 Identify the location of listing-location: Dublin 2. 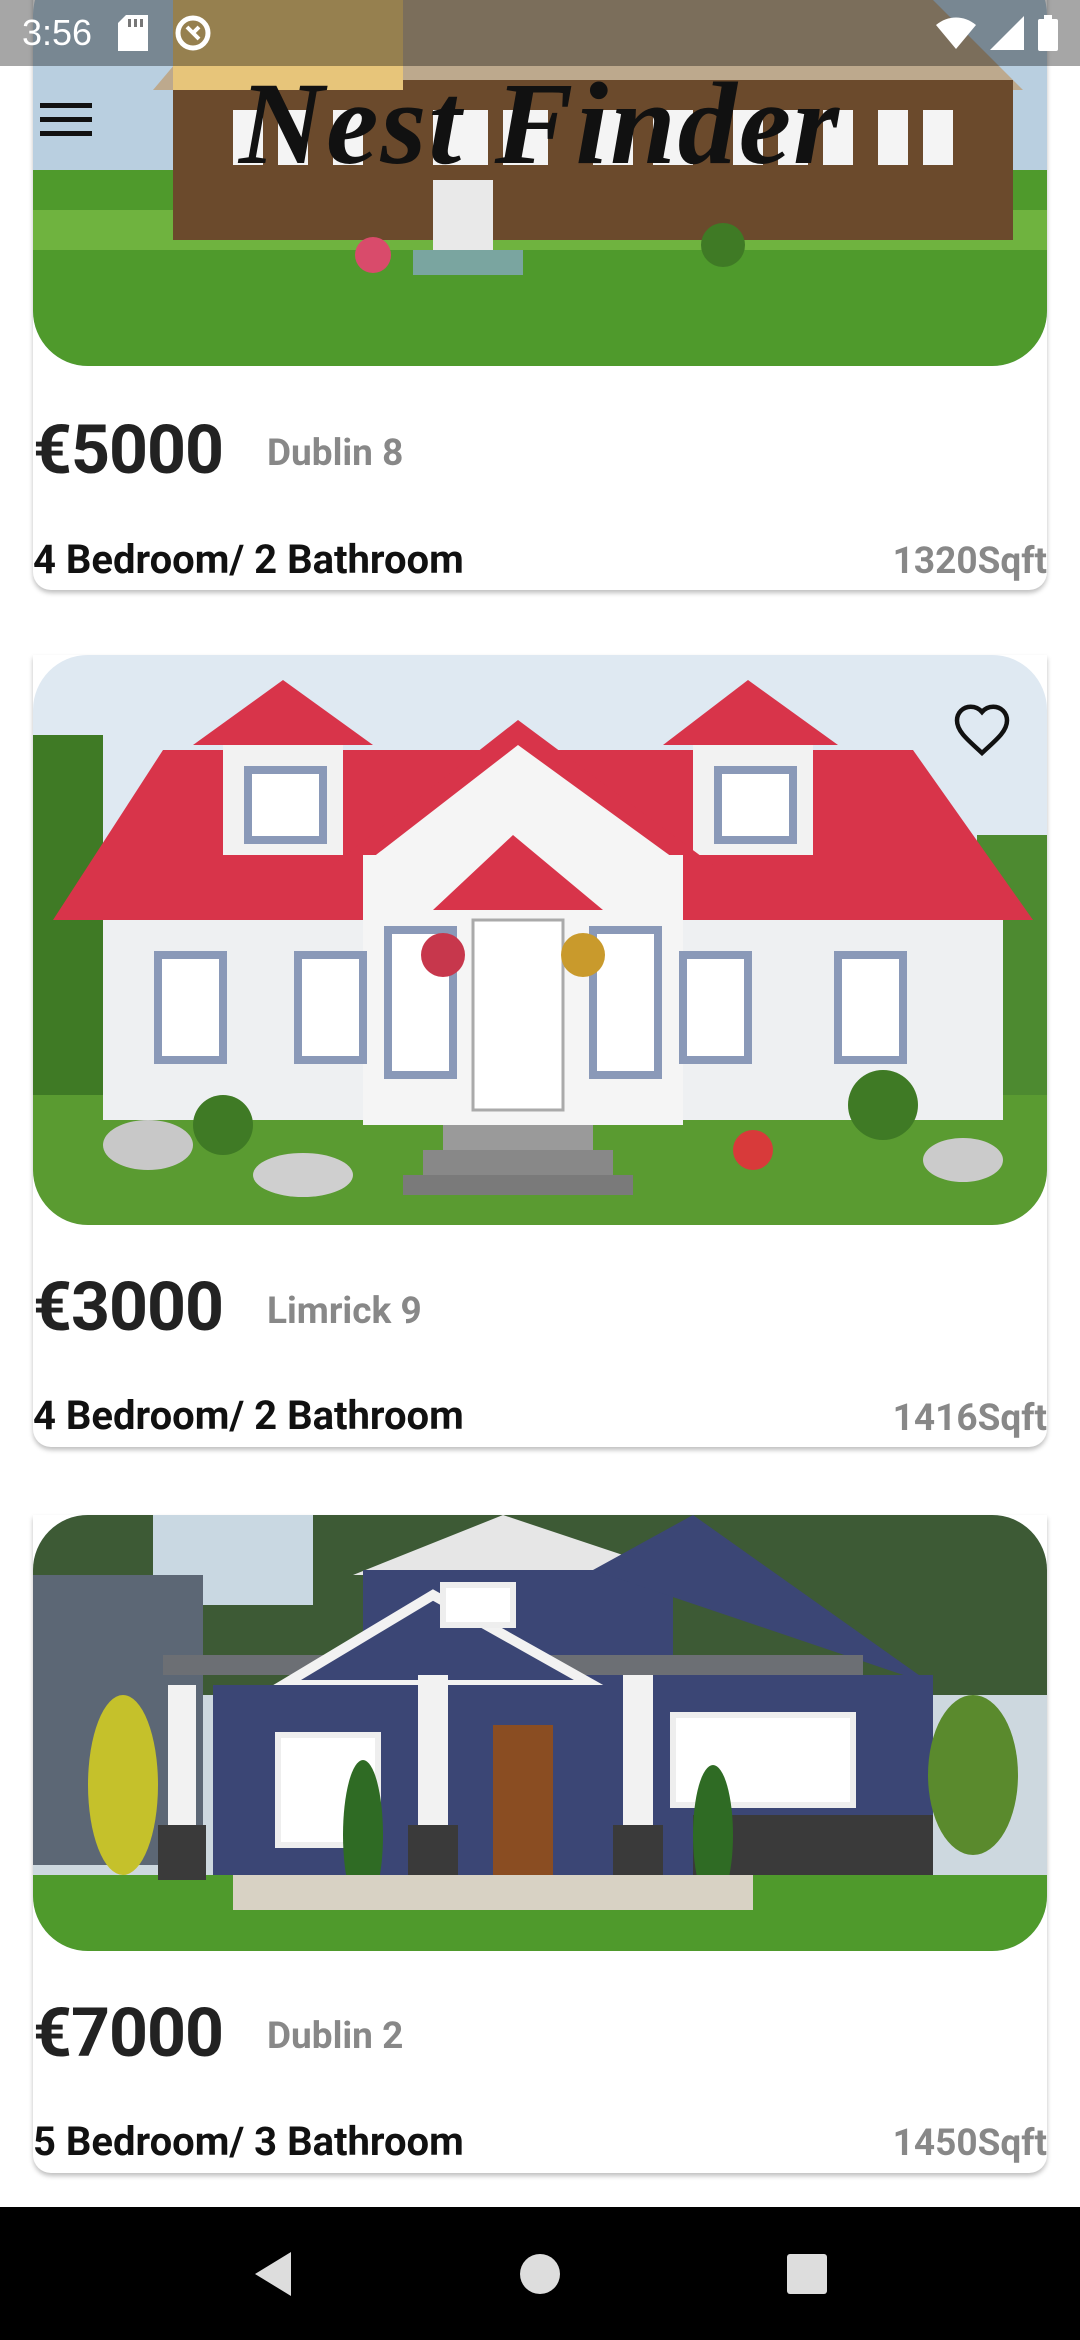
(335, 2036).